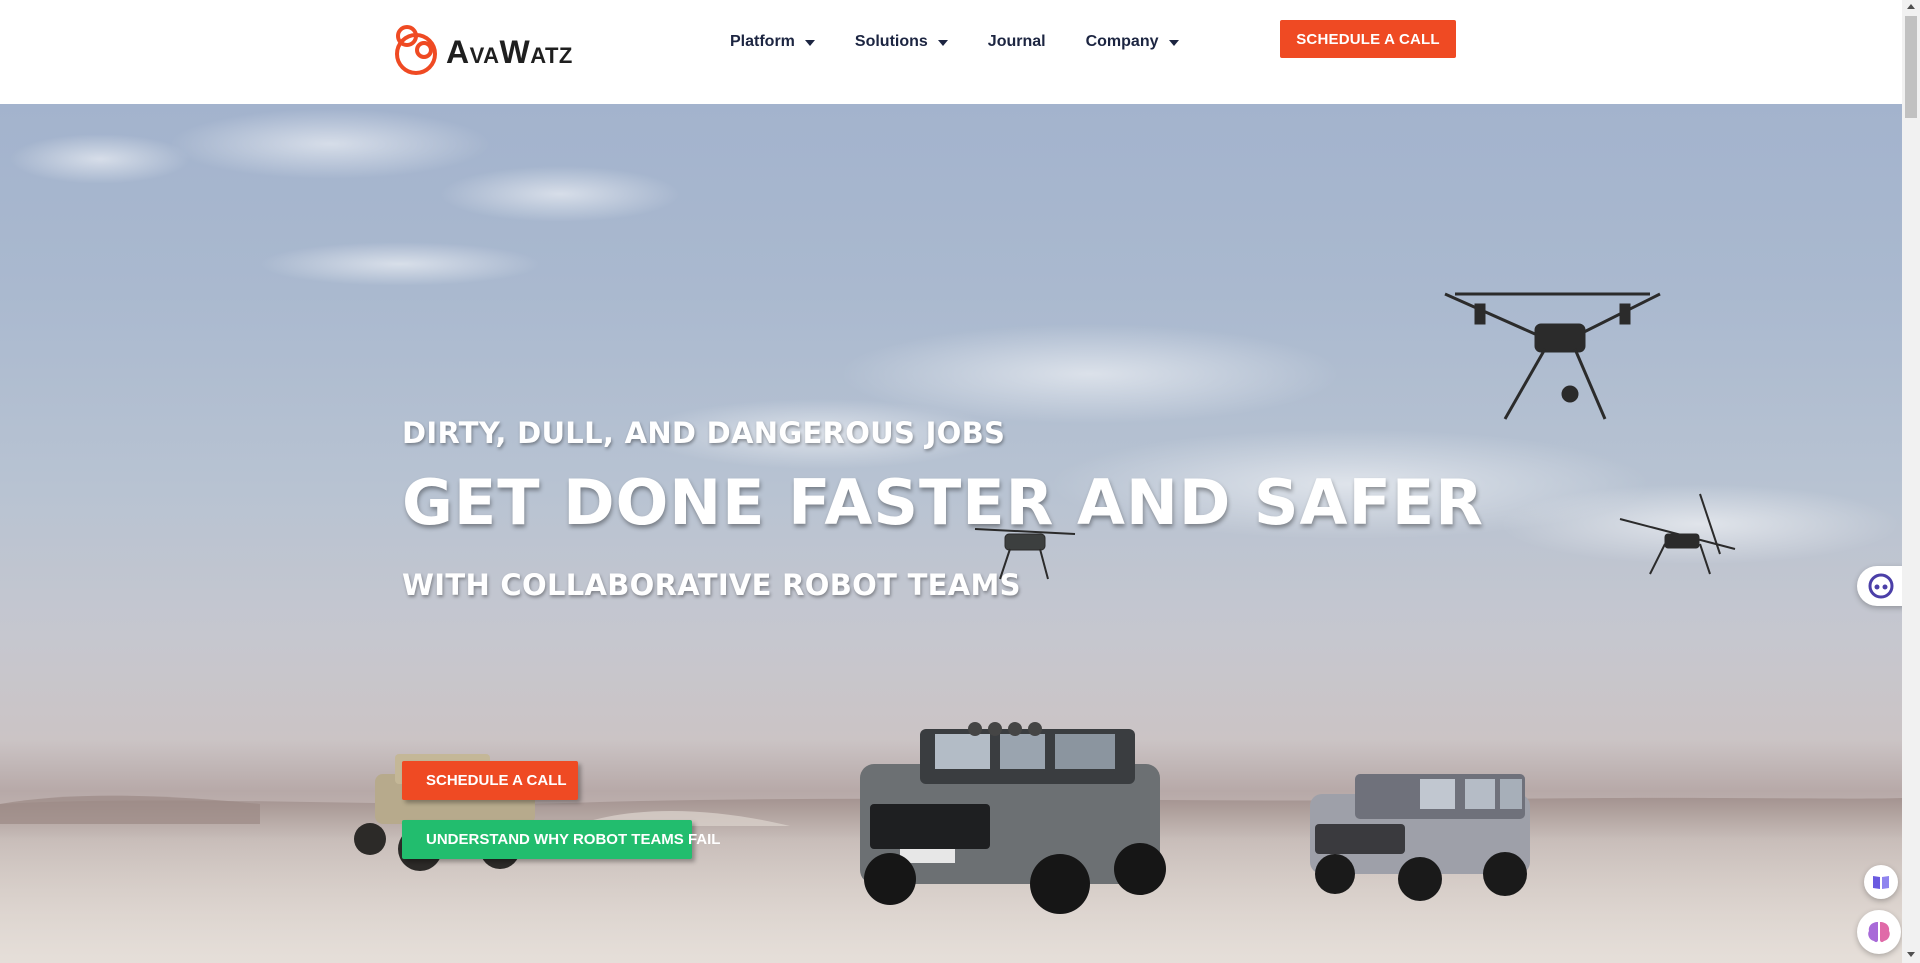  I want to click on chat-widget-button, so click(1881, 586).